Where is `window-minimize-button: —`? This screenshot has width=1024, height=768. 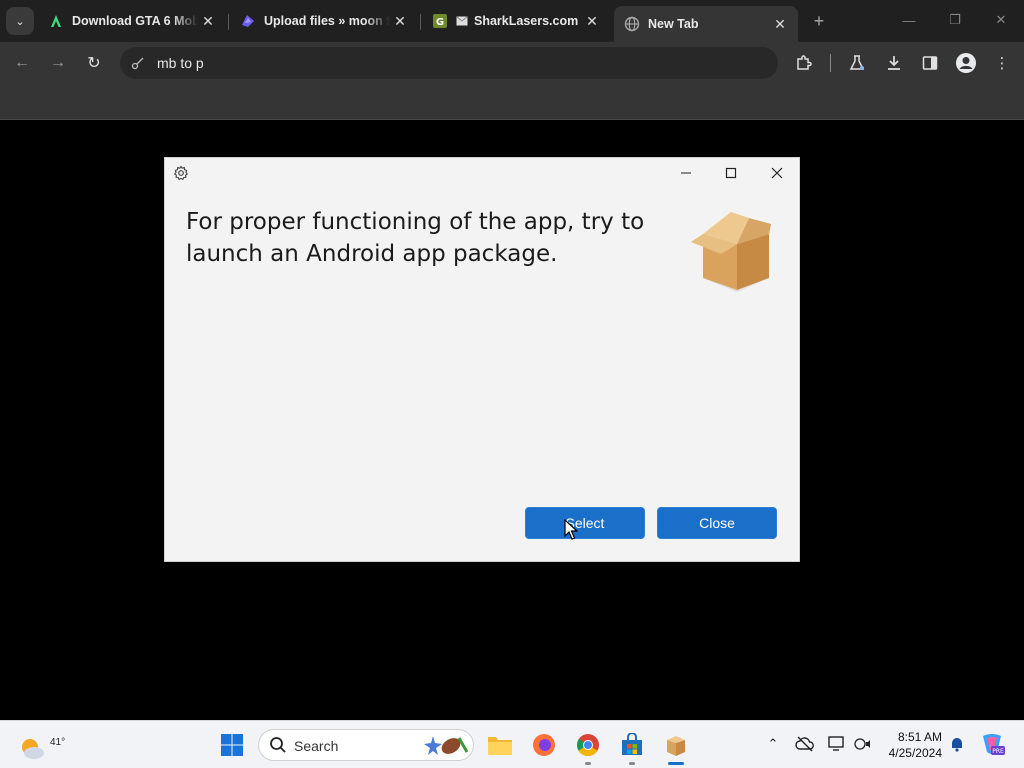 window-minimize-button: — is located at coordinates (909, 20).